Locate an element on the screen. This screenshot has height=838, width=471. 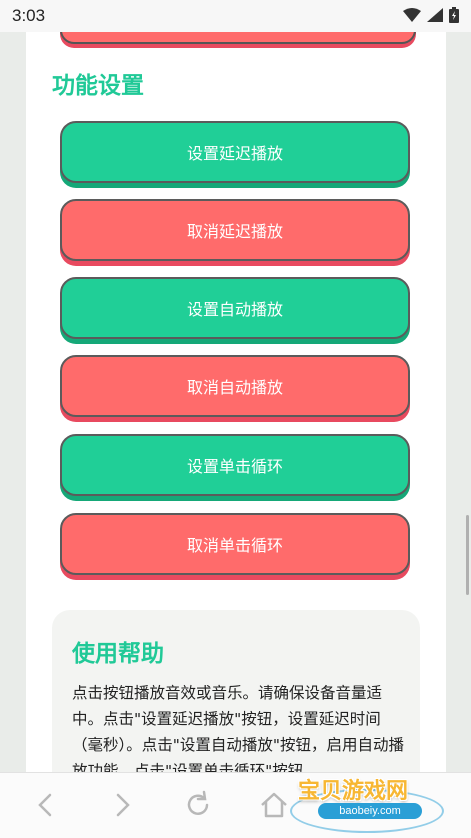
button-label: 设置延迟播放 is located at coordinates (234, 153).